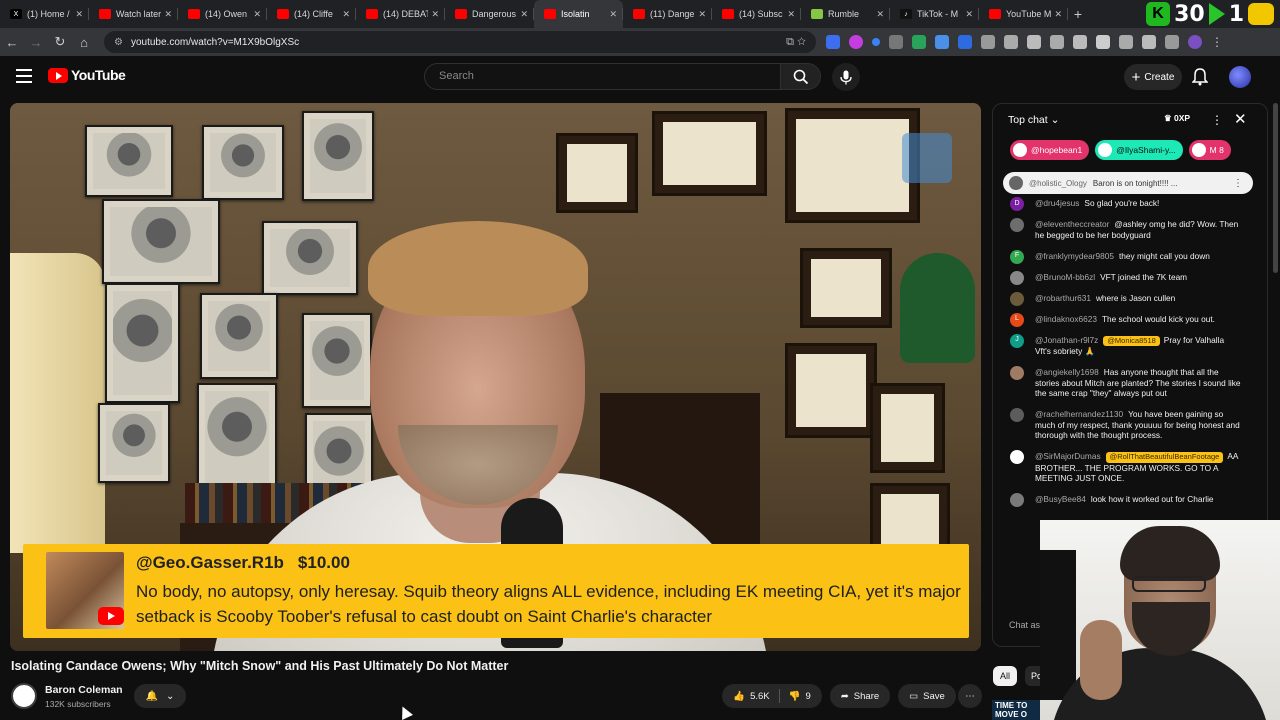 The image size is (1280, 720). Describe the element at coordinates (1017, 340) in the screenshot. I see `chat-avatar: J` at that location.